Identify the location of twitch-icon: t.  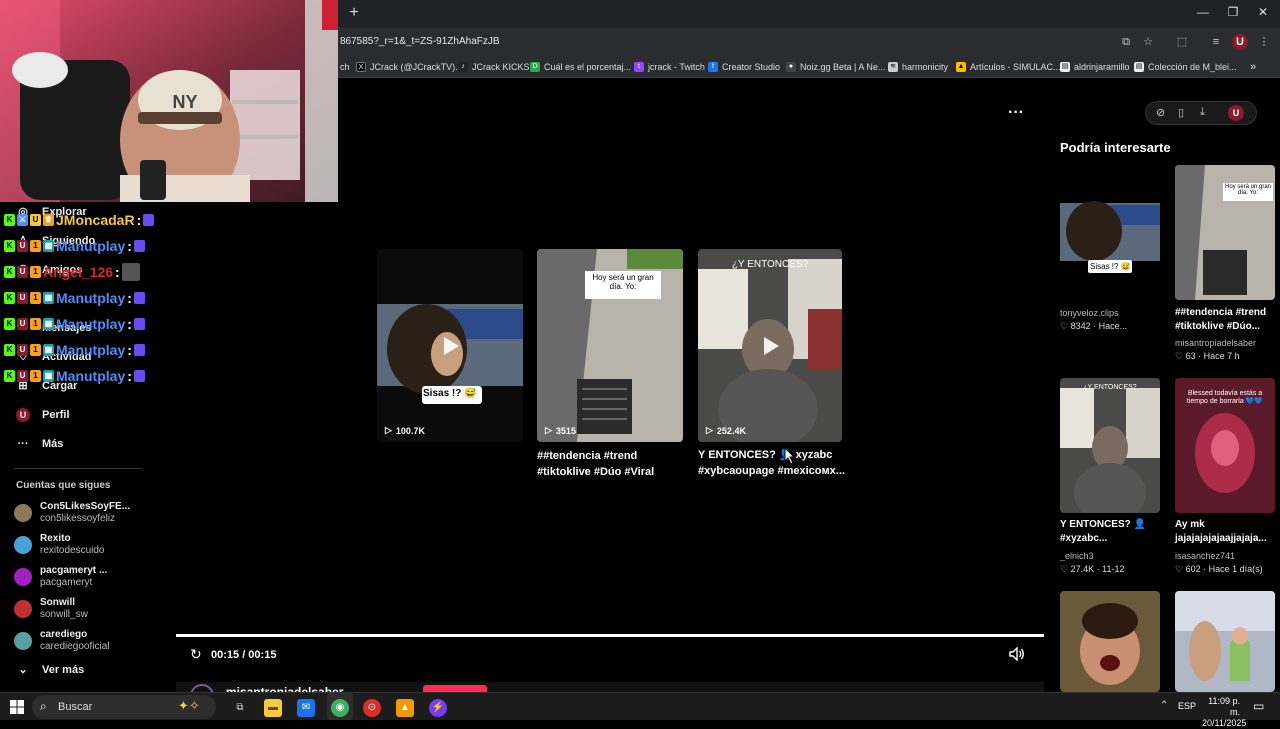
(639, 67).